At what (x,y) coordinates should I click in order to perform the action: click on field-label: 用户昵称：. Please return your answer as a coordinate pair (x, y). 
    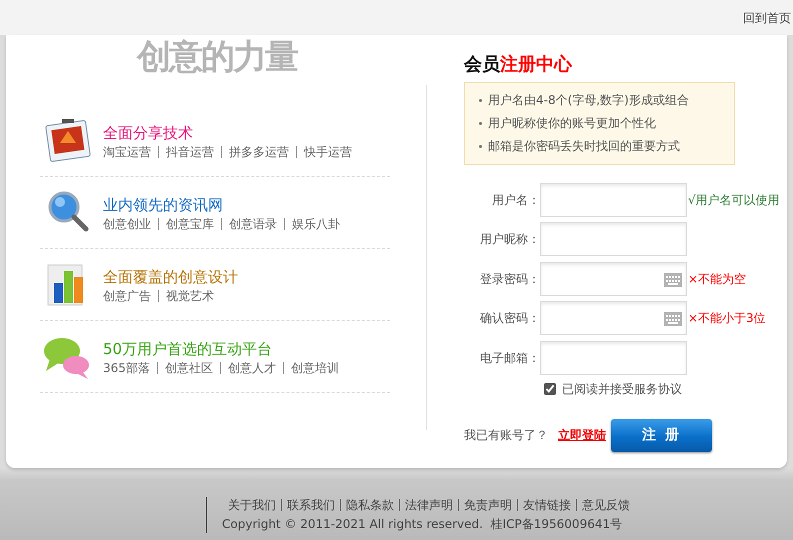
    Looking at the image, I should click on (509, 239).